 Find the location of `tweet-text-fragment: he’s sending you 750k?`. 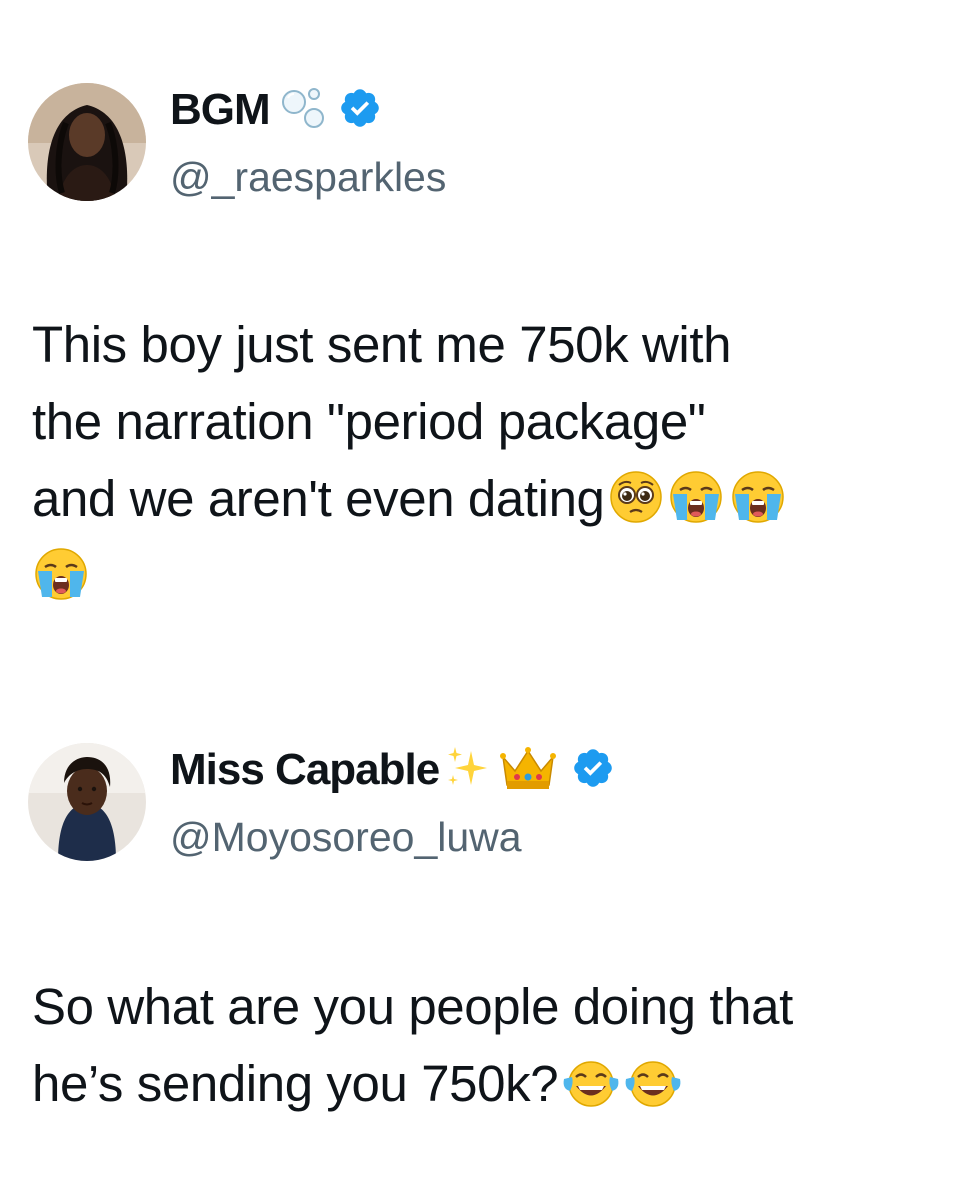

tweet-text-fragment: he’s sending you 750k? is located at coordinates (295, 1083).